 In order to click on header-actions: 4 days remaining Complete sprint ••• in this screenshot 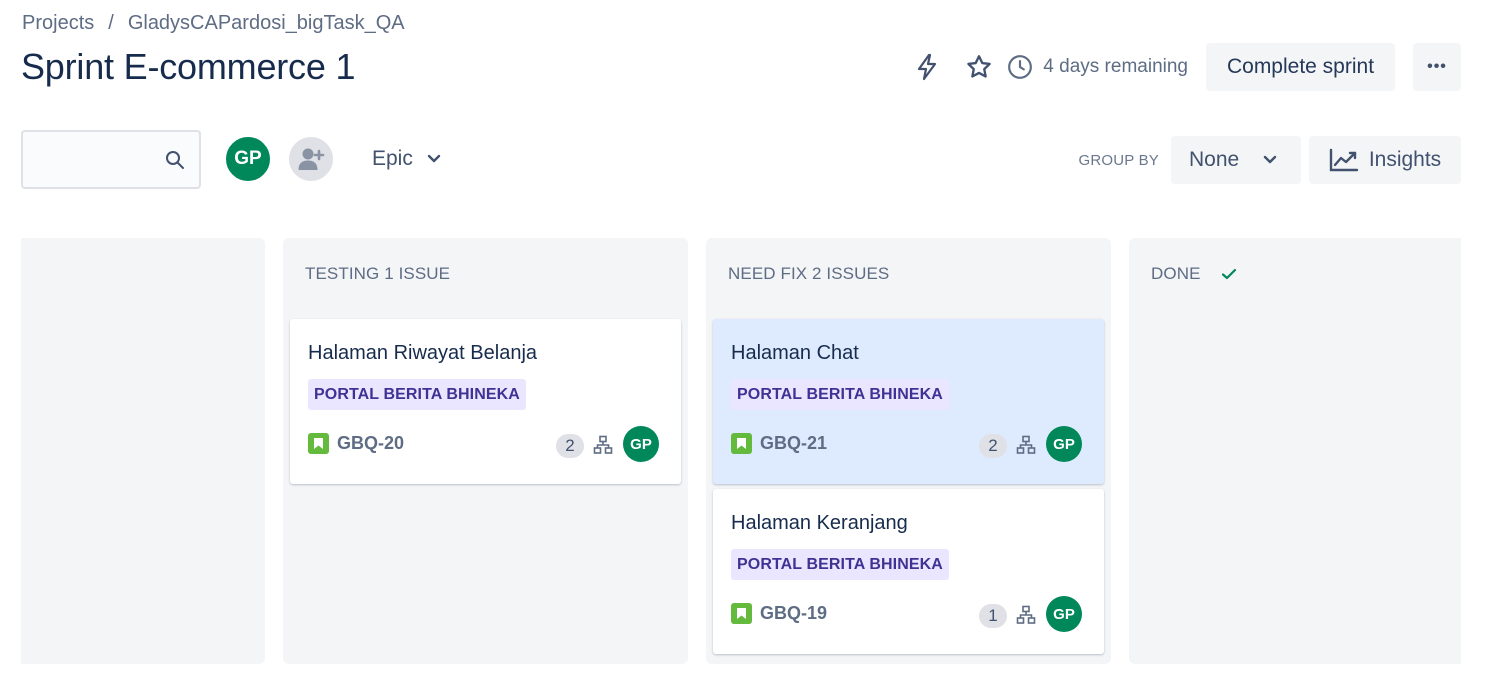, I will do `click(1184, 67)`.